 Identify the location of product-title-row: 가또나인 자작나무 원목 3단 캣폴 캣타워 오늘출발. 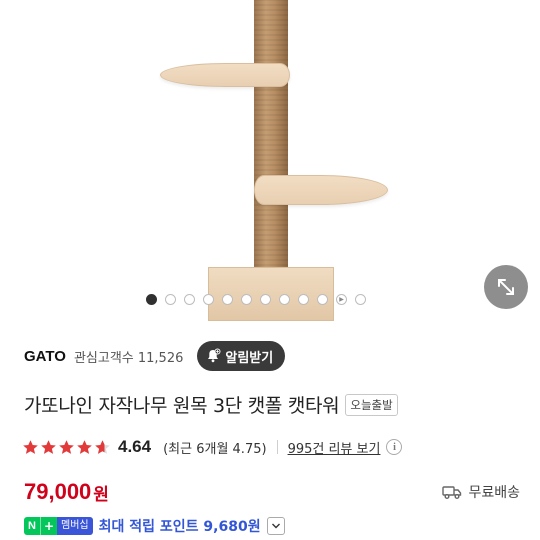
(274, 404).